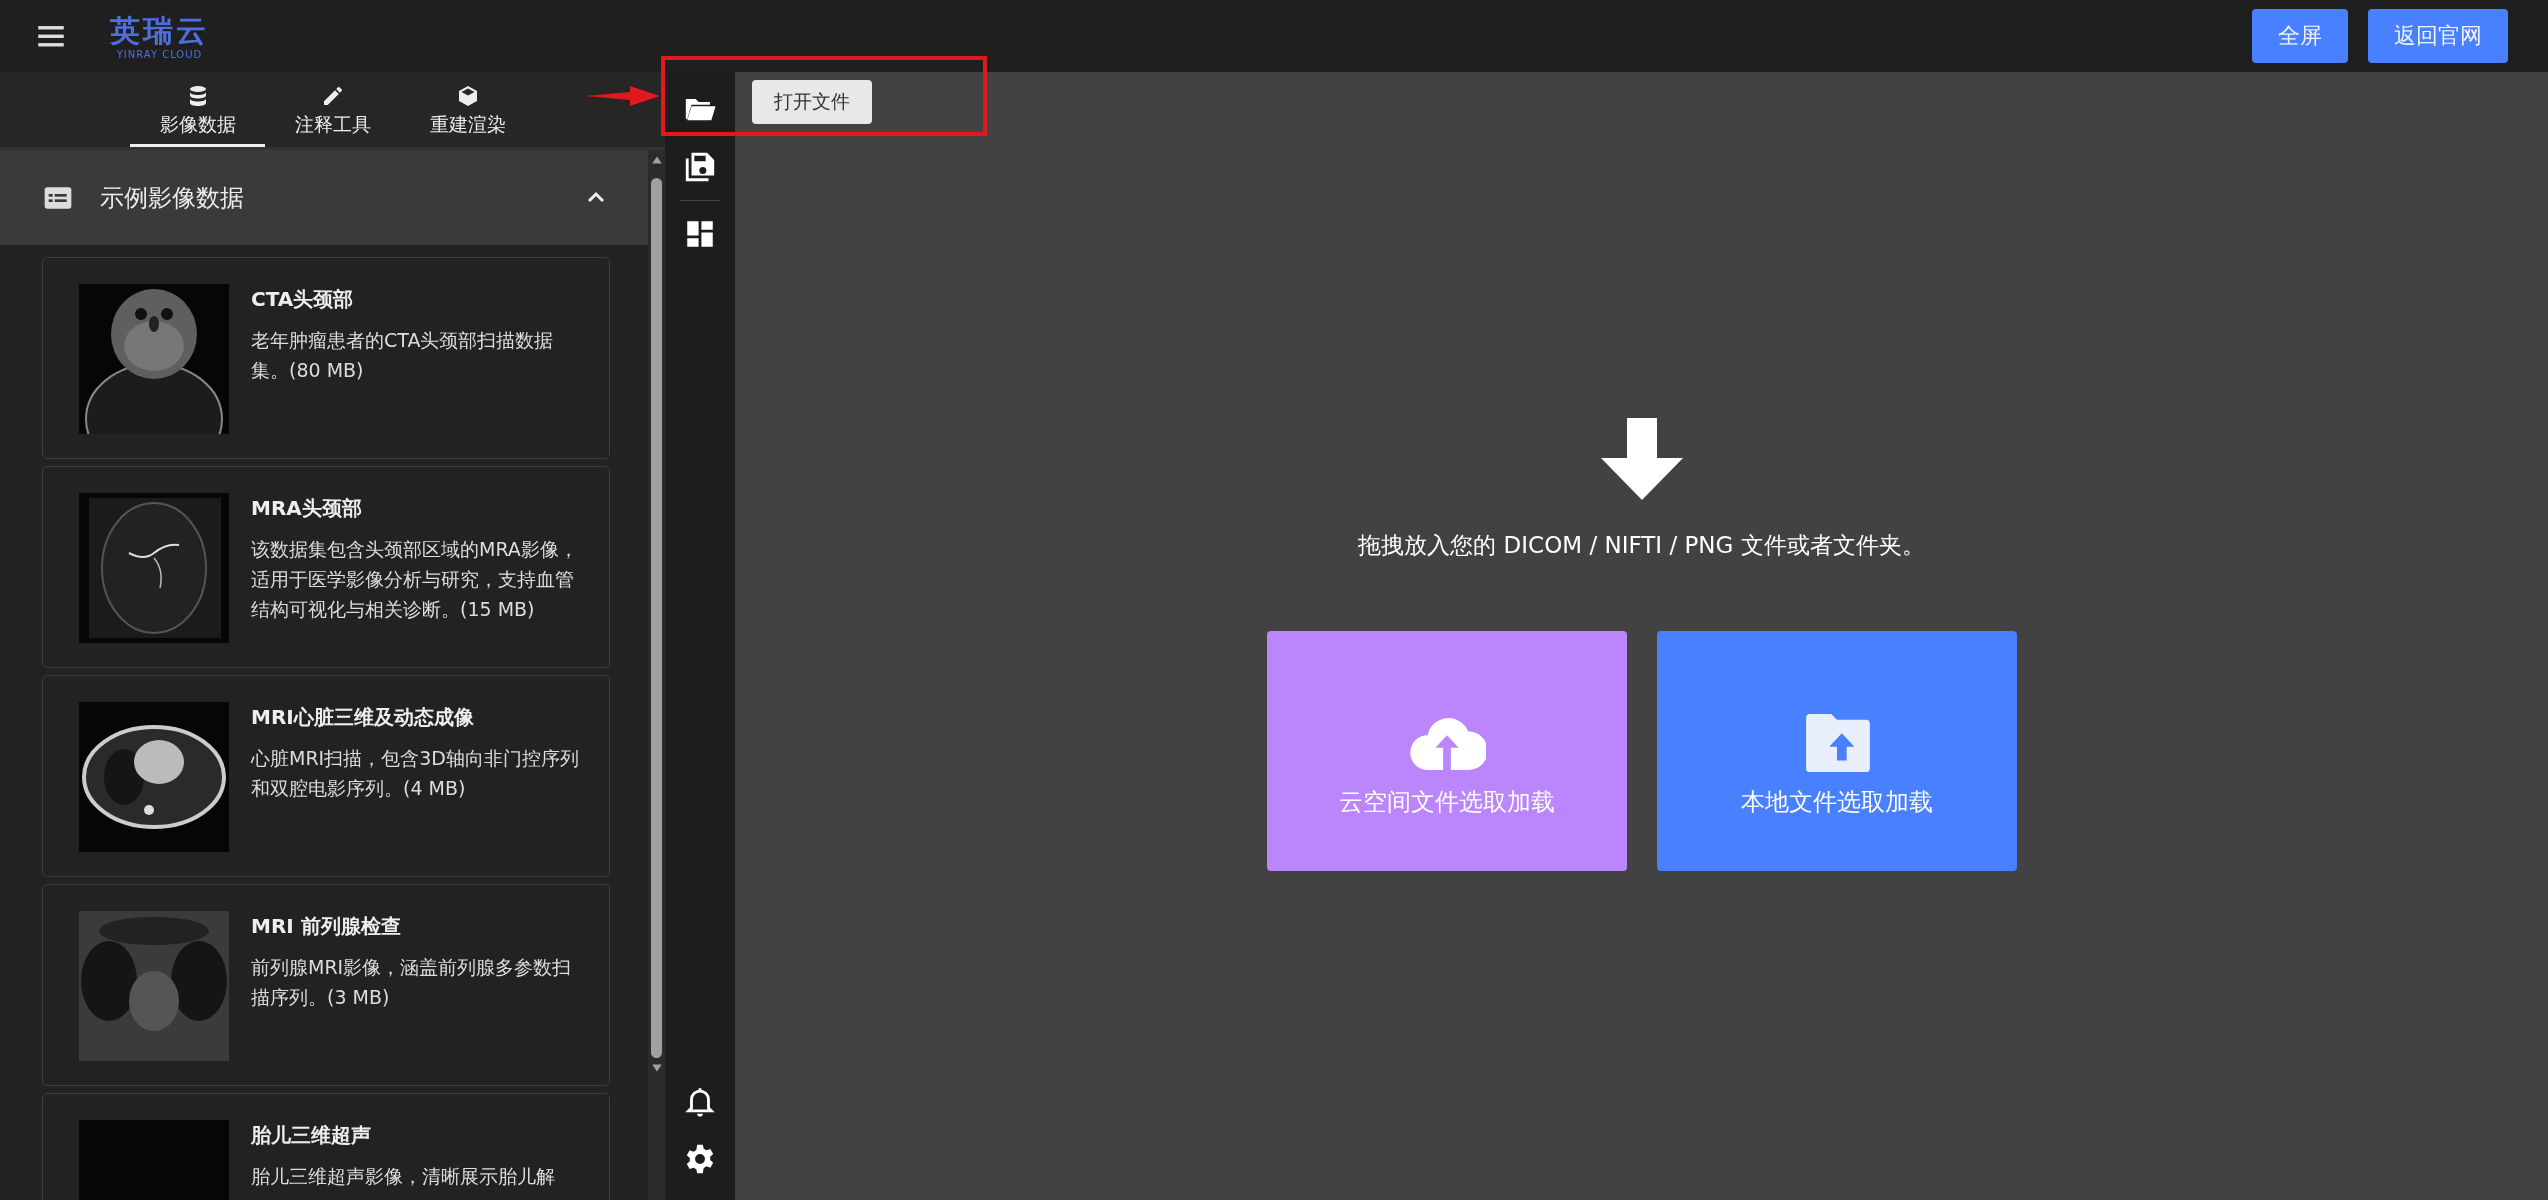 This screenshot has height=1200, width=2548. Describe the element at coordinates (656, 618) in the screenshot. I see `scrollbar-thumb` at that location.